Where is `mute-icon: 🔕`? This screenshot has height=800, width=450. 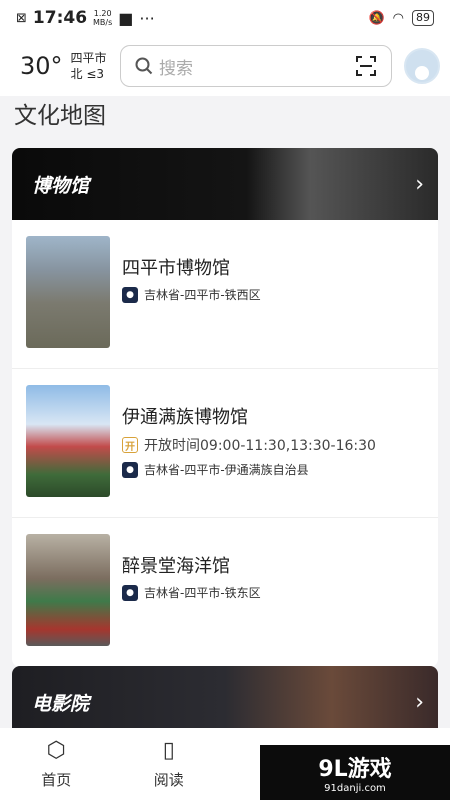
mute-icon: 🔕 is located at coordinates (376, 18).